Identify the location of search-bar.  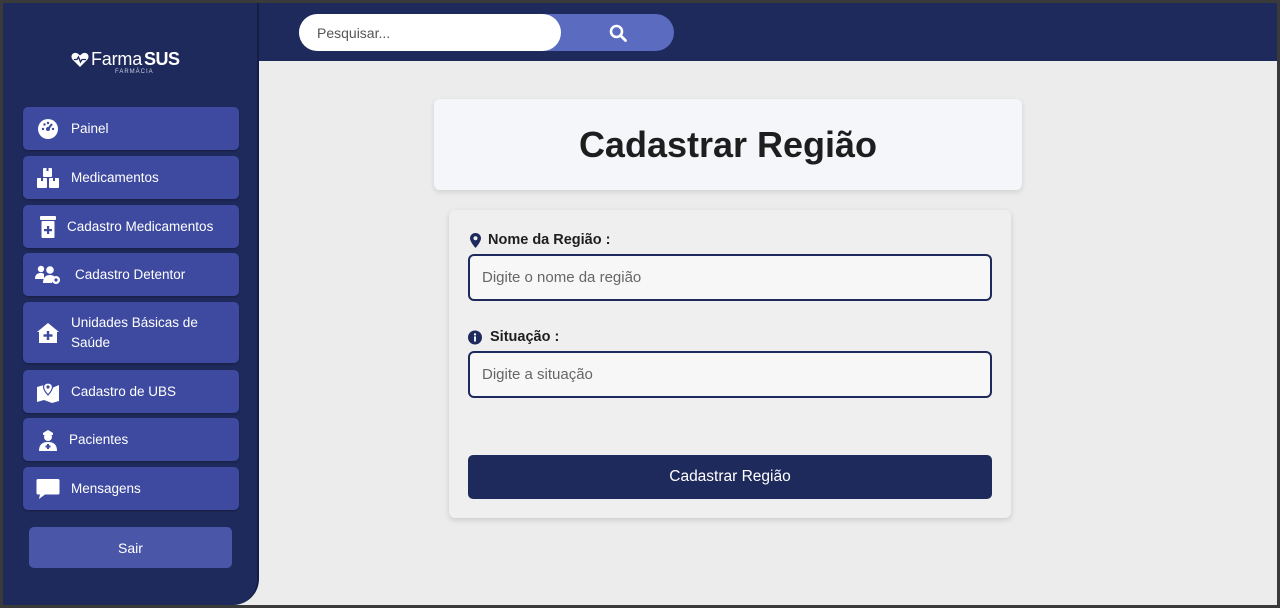
(486, 32).